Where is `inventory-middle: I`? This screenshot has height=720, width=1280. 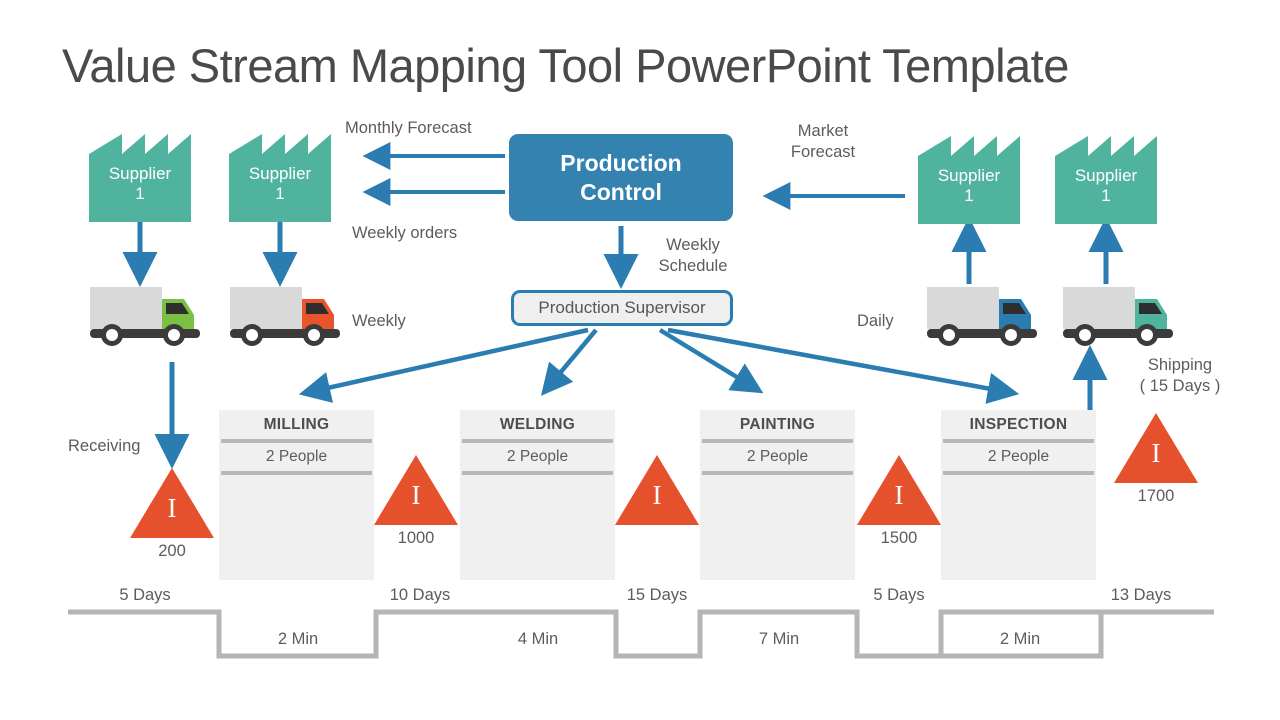 inventory-middle: I is located at coordinates (657, 492).